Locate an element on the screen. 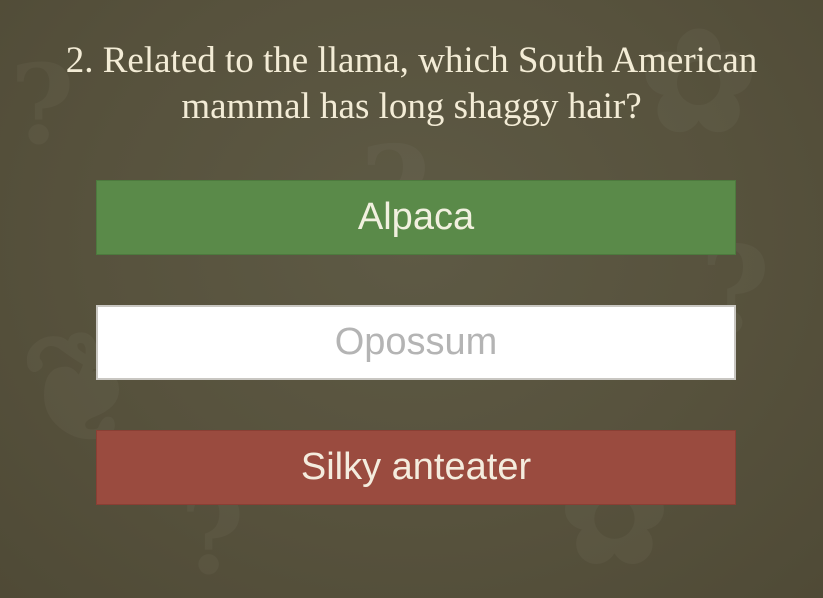 The width and height of the screenshot is (823, 598). answer-label: Alpaca is located at coordinates (416, 217).